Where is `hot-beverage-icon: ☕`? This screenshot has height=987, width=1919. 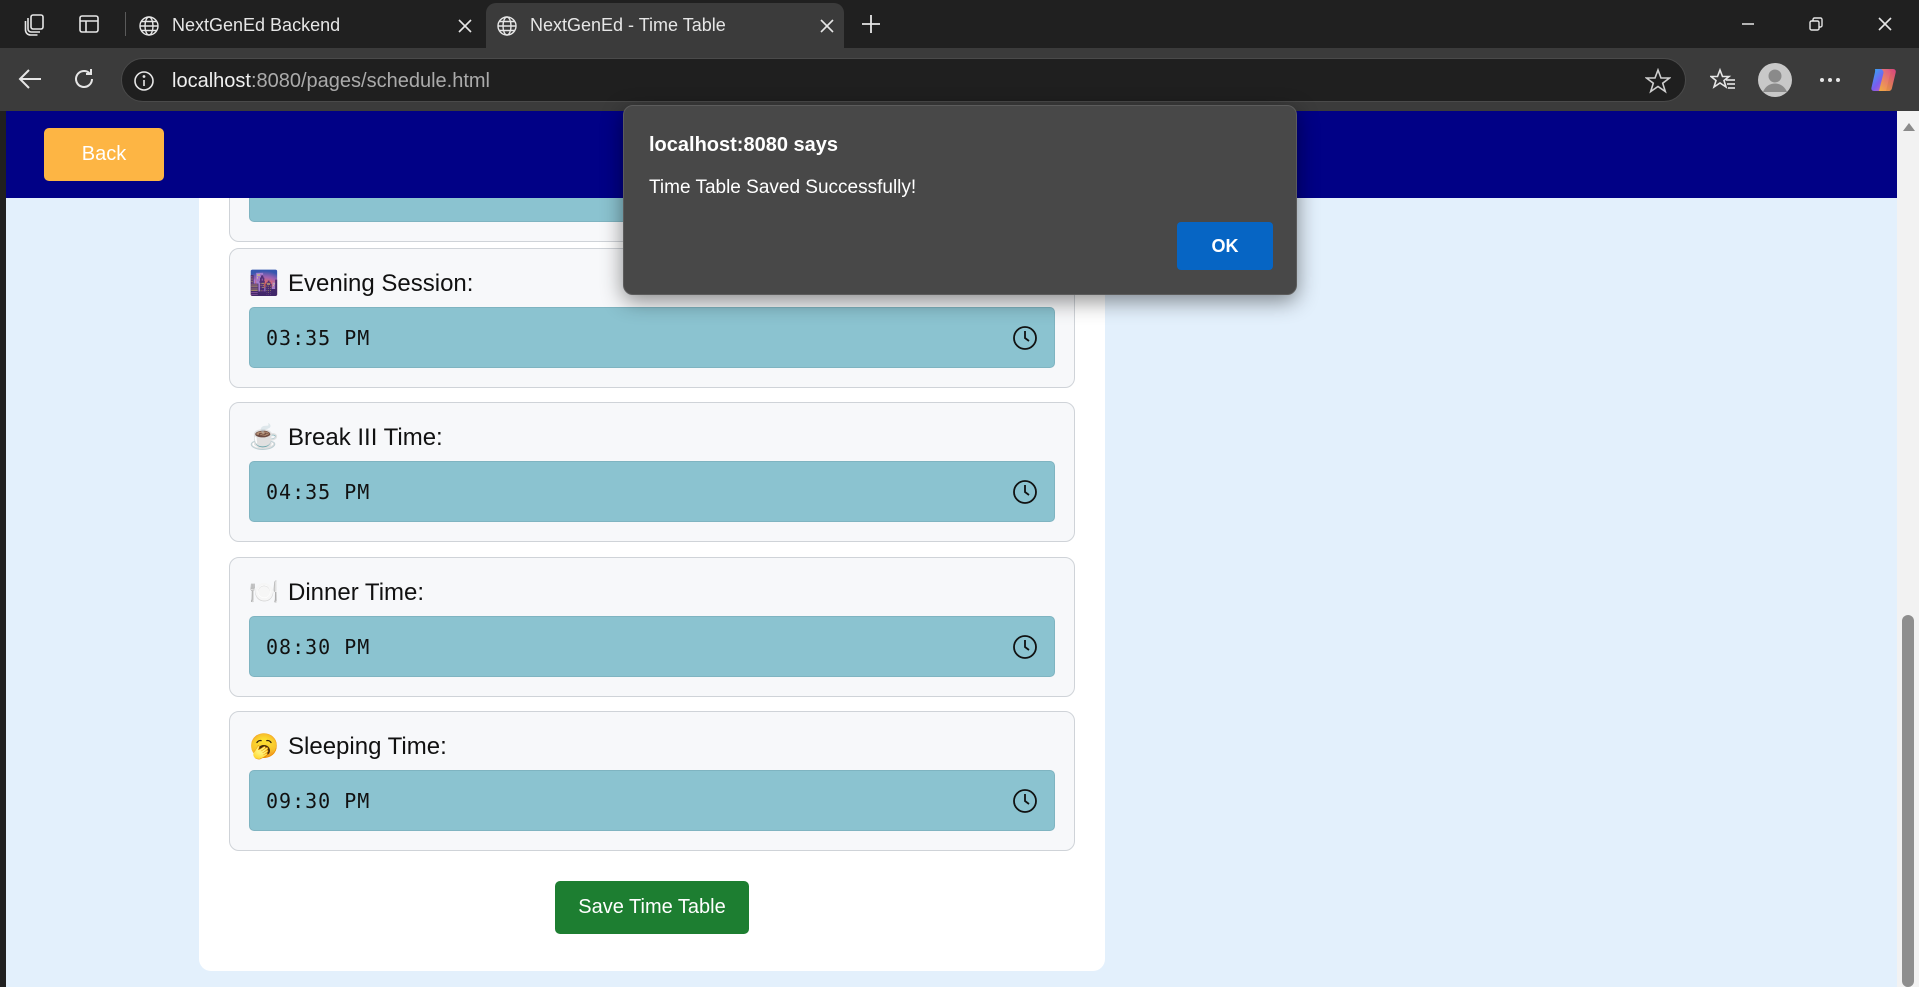 hot-beverage-icon: ☕ is located at coordinates (264, 437).